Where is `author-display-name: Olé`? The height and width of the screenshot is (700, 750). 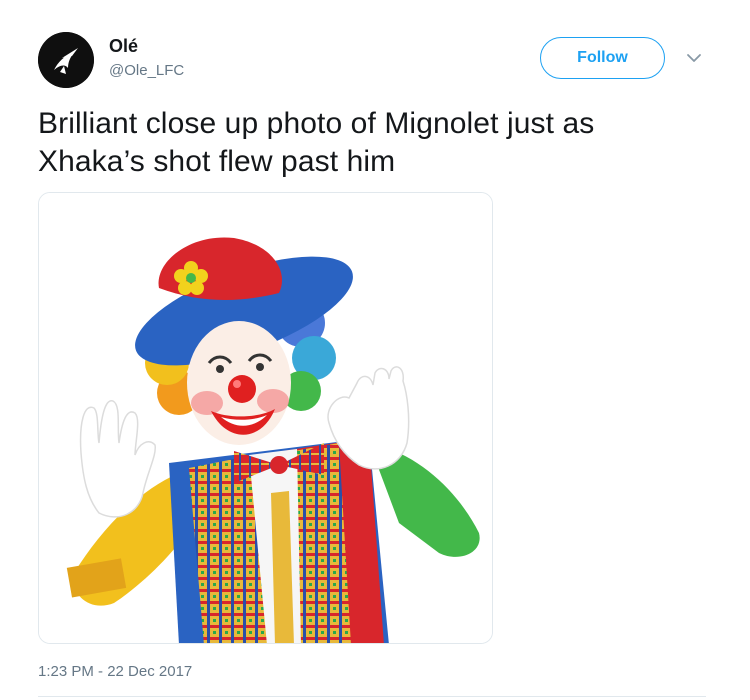 author-display-name: Olé is located at coordinates (123, 46).